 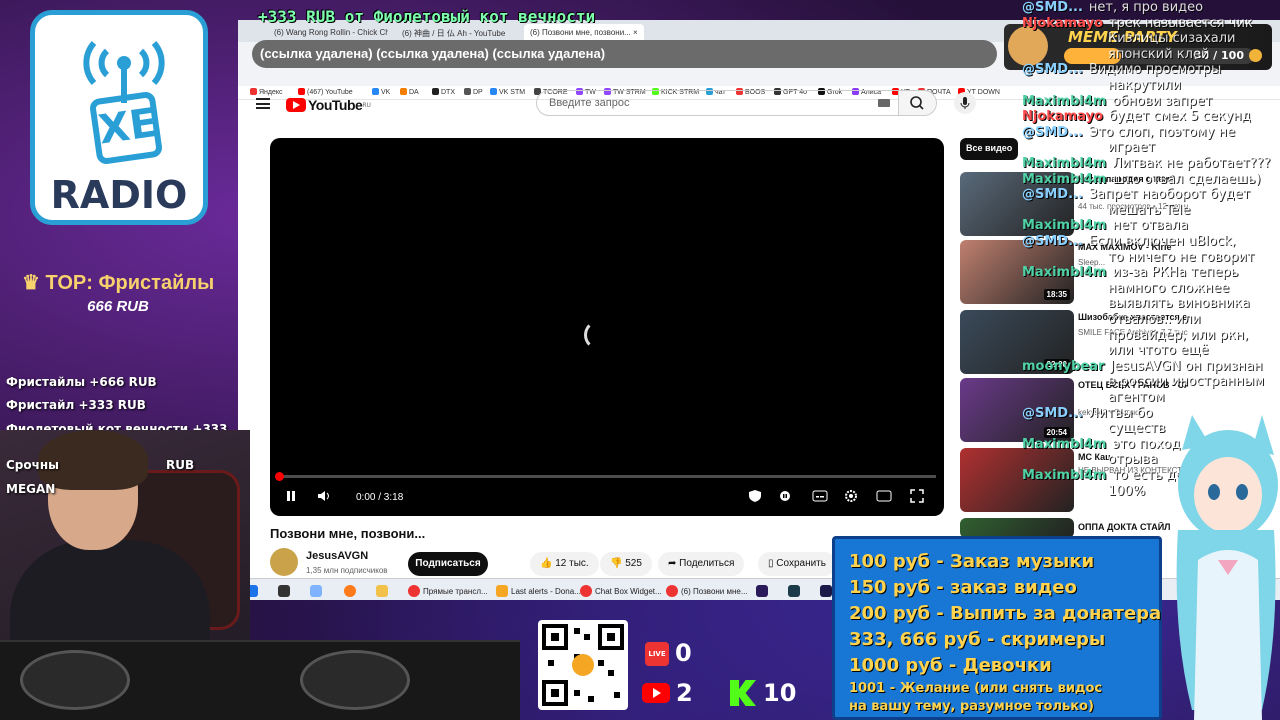 What do you see at coordinates (1141, 179) in the screenshot?
I see `chat-message: Maximbl4m што отвал сделаешь)` at bounding box center [1141, 179].